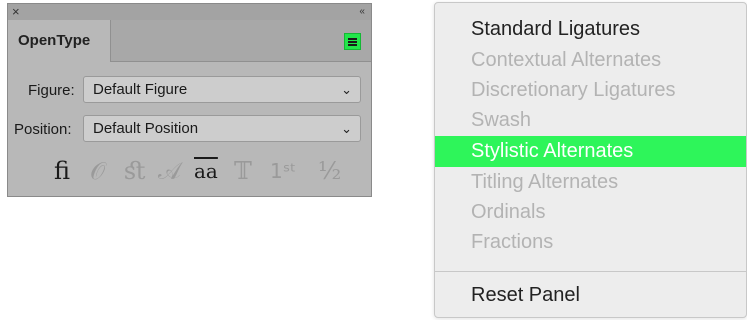 The image size is (747, 320). I want to click on menu-item-reset-panel: Reset Panel, so click(590, 295).